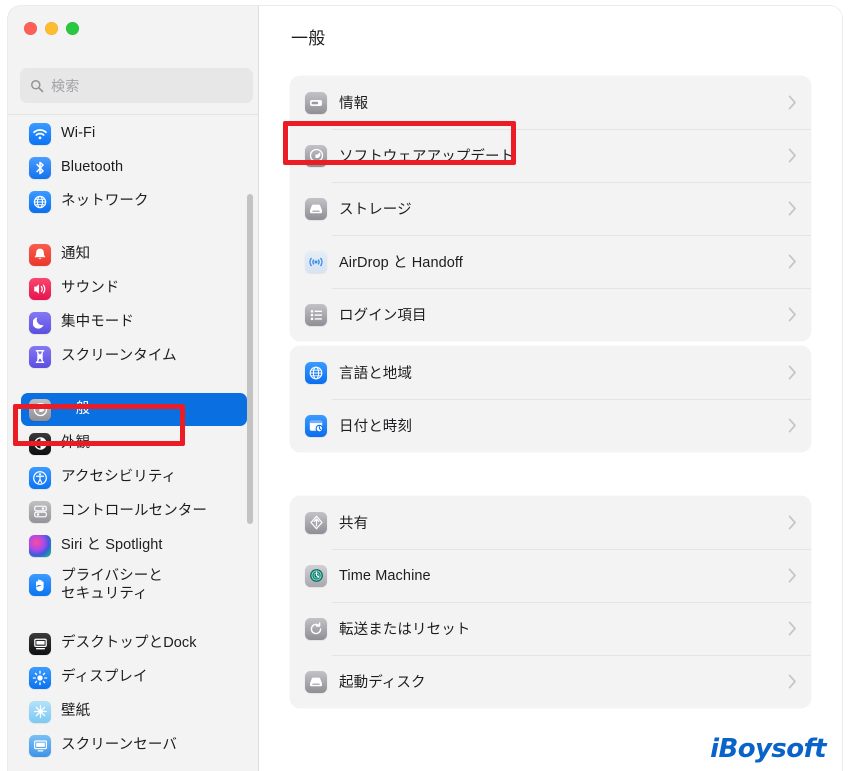 This screenshot has height=771, width=850. I want to click on sidebar-item-notifications-bell: 通知, so click(134, 254).